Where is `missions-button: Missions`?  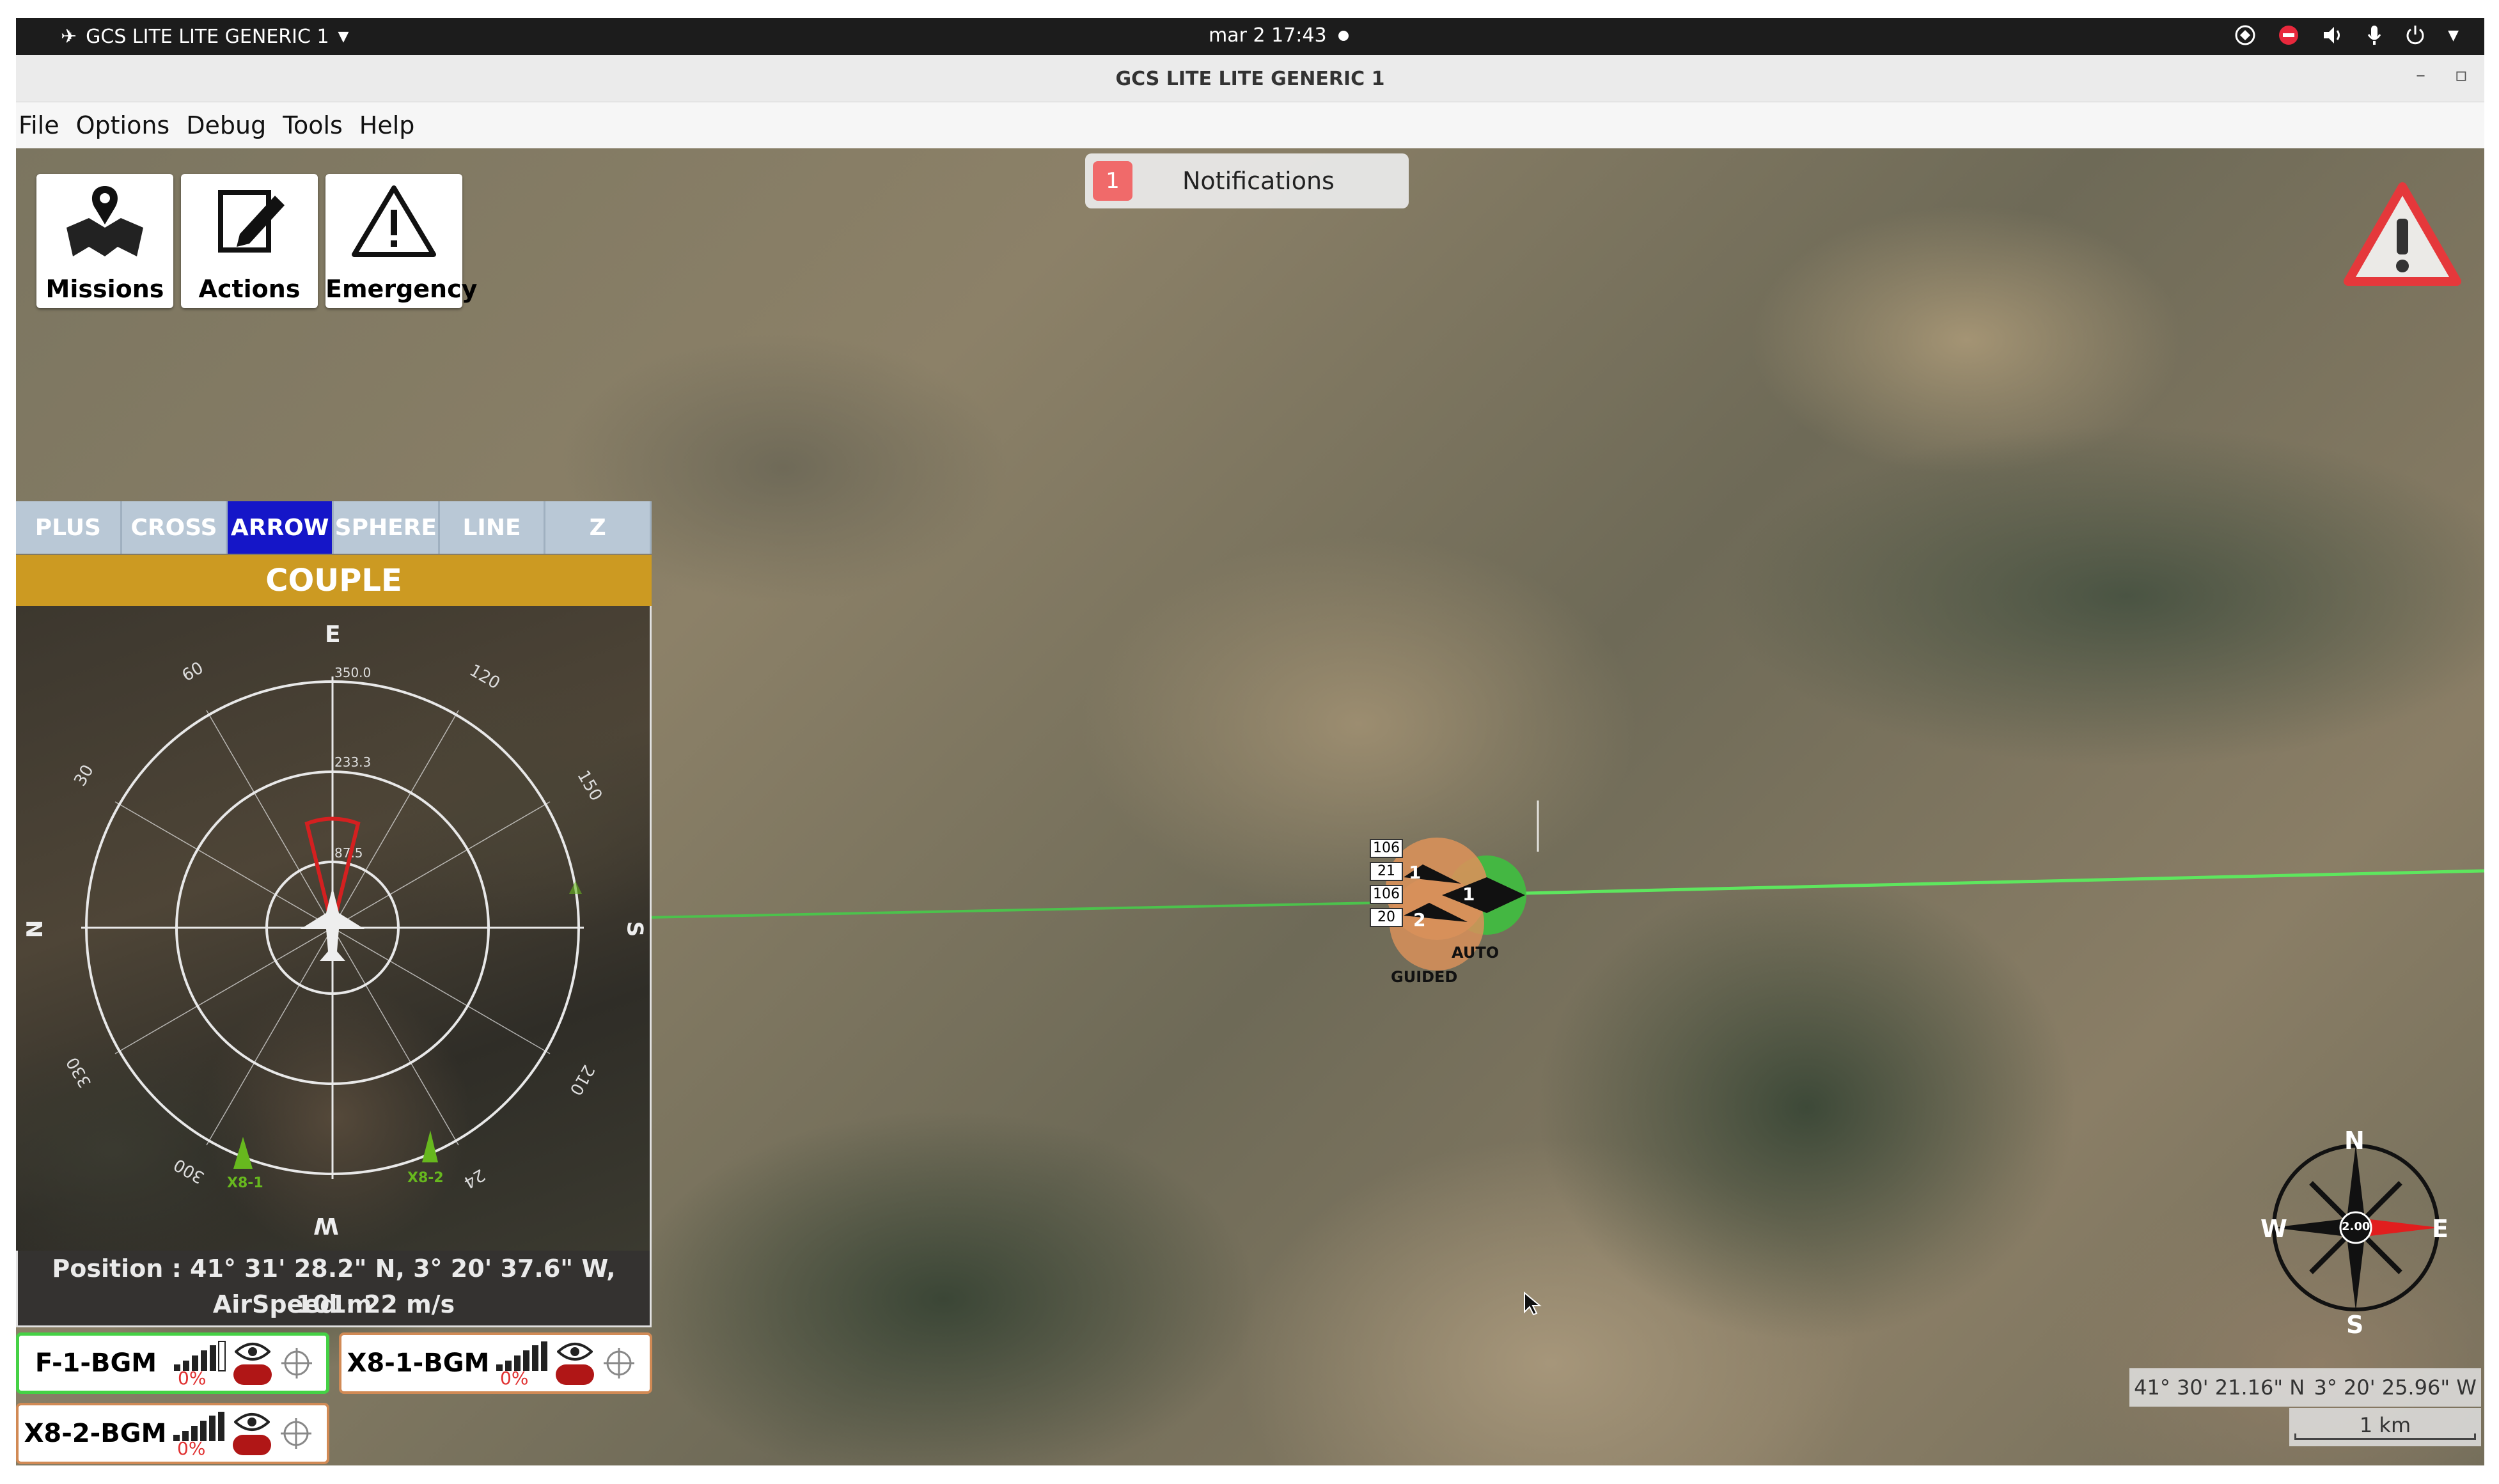
missions-button: Missions is located at coordinates (105, 241).